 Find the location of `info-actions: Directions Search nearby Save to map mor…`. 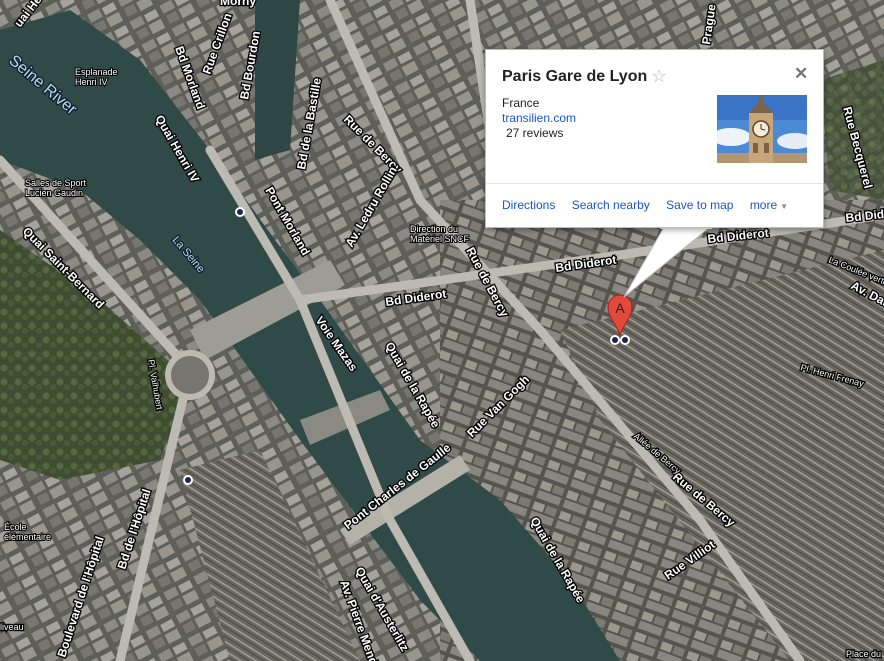

info-actions: Directions Search nearby Save to map mor… is located at coordinates (651, 205).